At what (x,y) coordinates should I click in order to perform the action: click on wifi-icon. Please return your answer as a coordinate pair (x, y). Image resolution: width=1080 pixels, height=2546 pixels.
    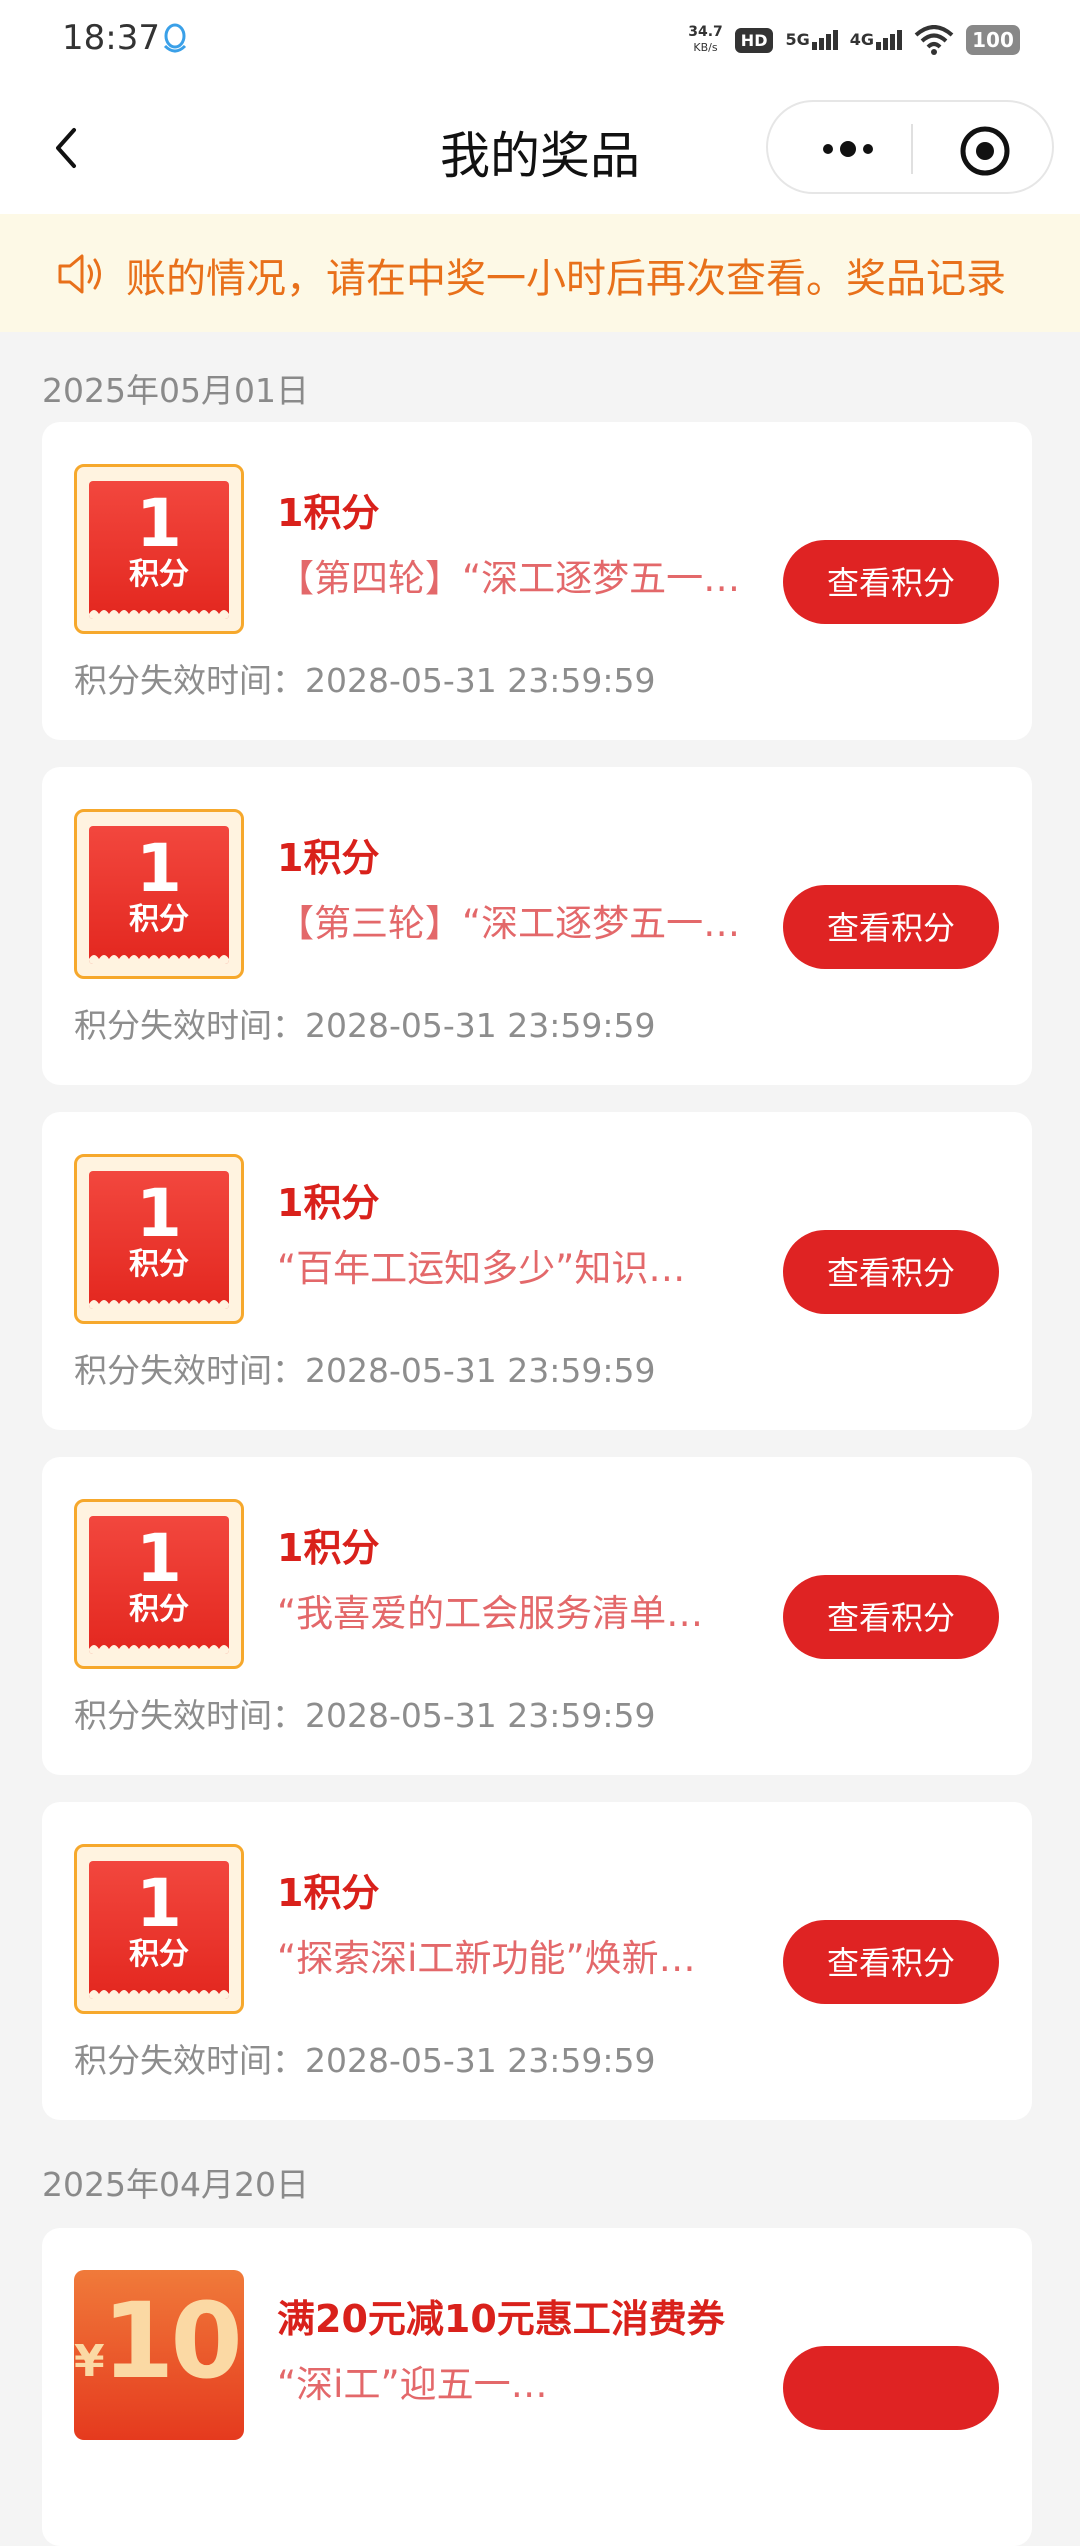
    Looking at the image, I should click on (934, 40).